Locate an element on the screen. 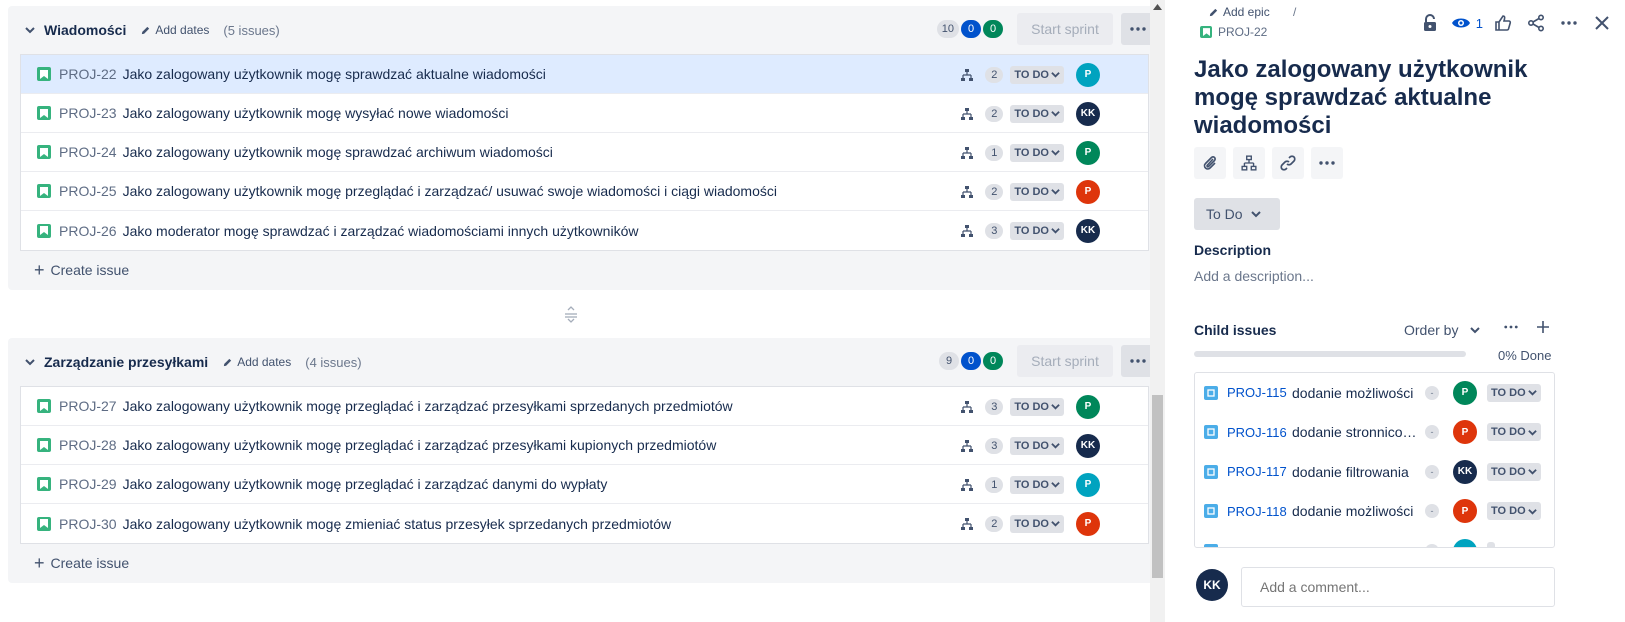 The width and height of the screenshot is (1625, 622). child-issue-row: PROJ-115 dodanie możliwości - P TO DO is located at coordinates (1374, 393).